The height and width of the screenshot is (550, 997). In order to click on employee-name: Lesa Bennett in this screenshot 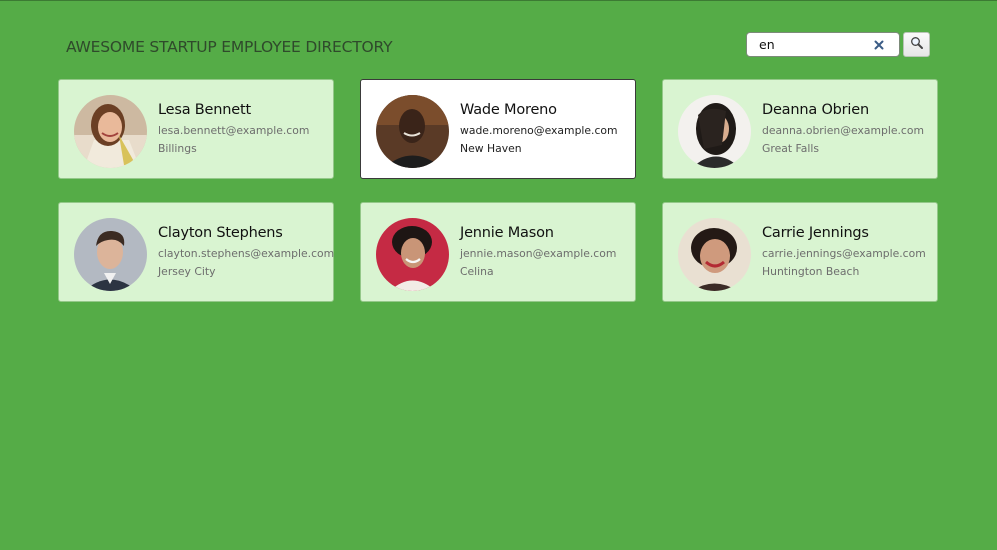, I will do `click(204, 110)`.